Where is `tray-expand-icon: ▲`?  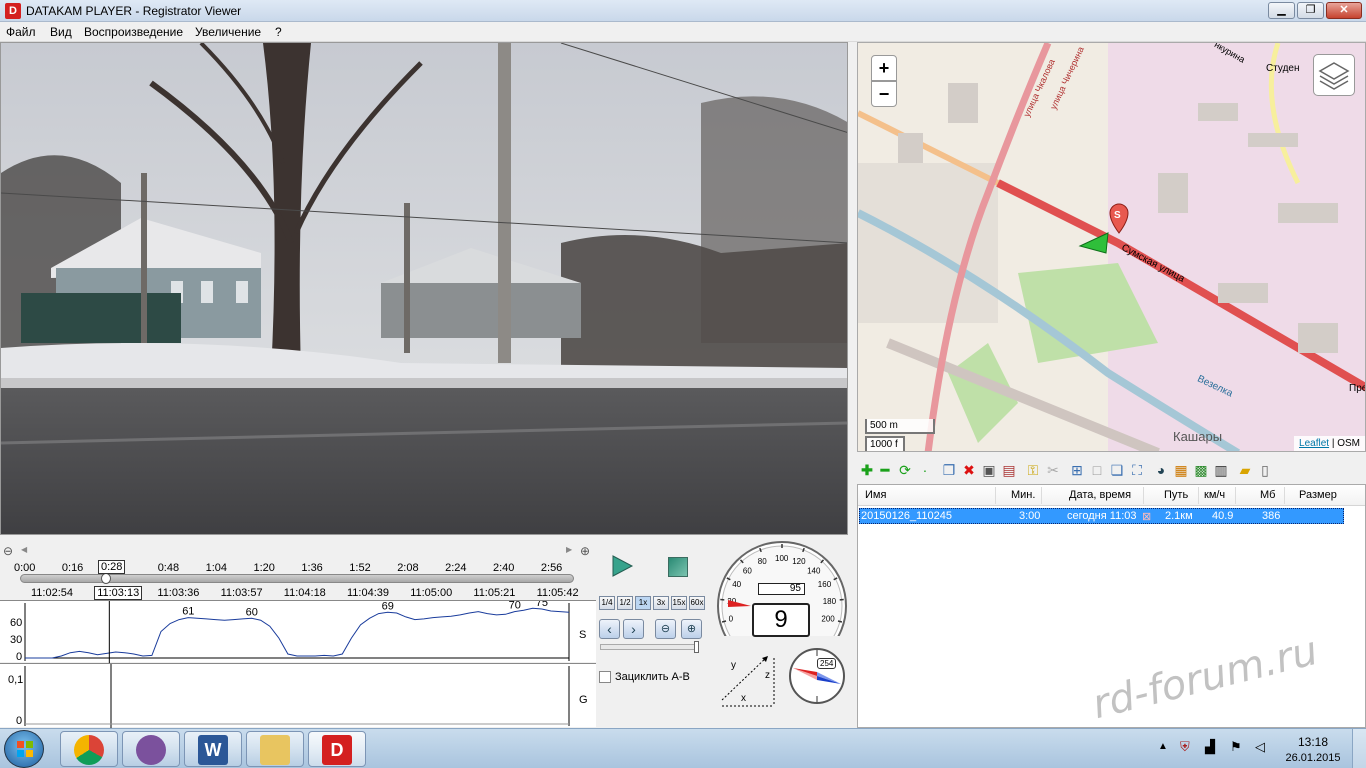 tray-expand-icon: ▲ is located at coordinates (1163, 746).